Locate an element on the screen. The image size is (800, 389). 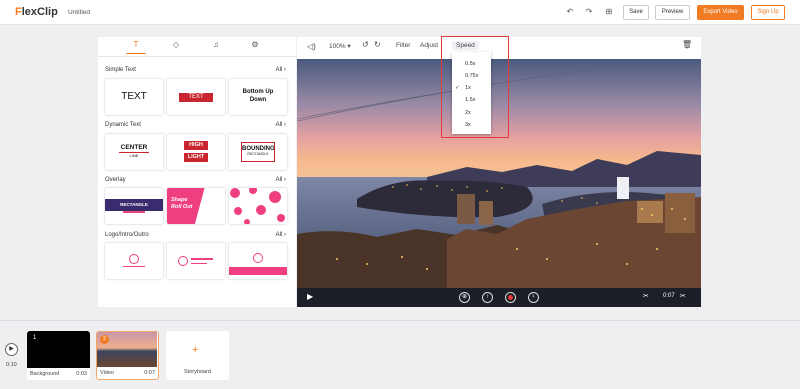
text-card-bounding: BOUNDING RECTANGLE is located at coordinates (258, 152).